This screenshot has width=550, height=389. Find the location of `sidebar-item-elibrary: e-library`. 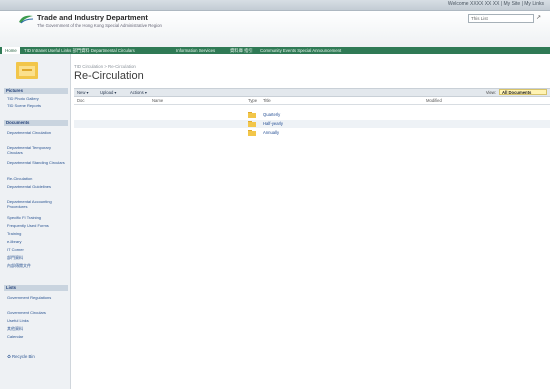

sidebar-item-elibrary: e-library is located at coordinates (37, 241).